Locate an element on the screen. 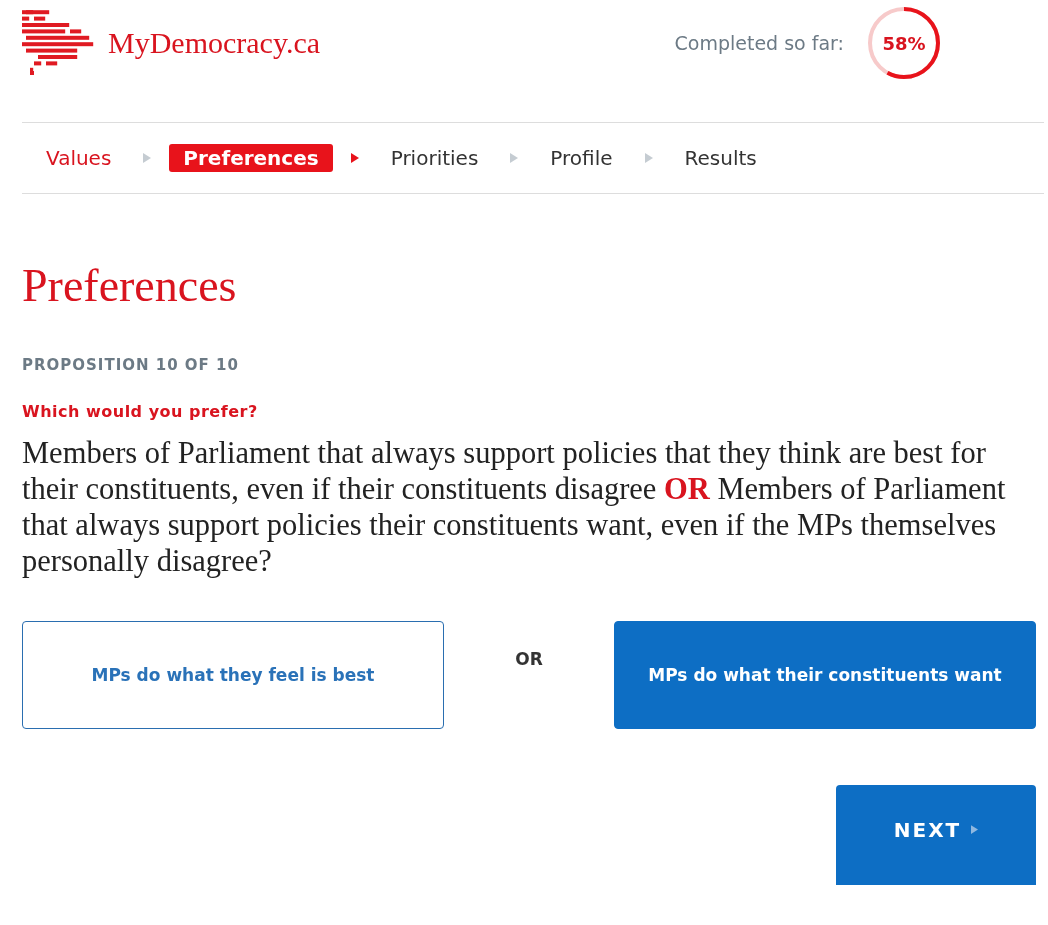  step-tab: Results is located at coordinates (720, 158).